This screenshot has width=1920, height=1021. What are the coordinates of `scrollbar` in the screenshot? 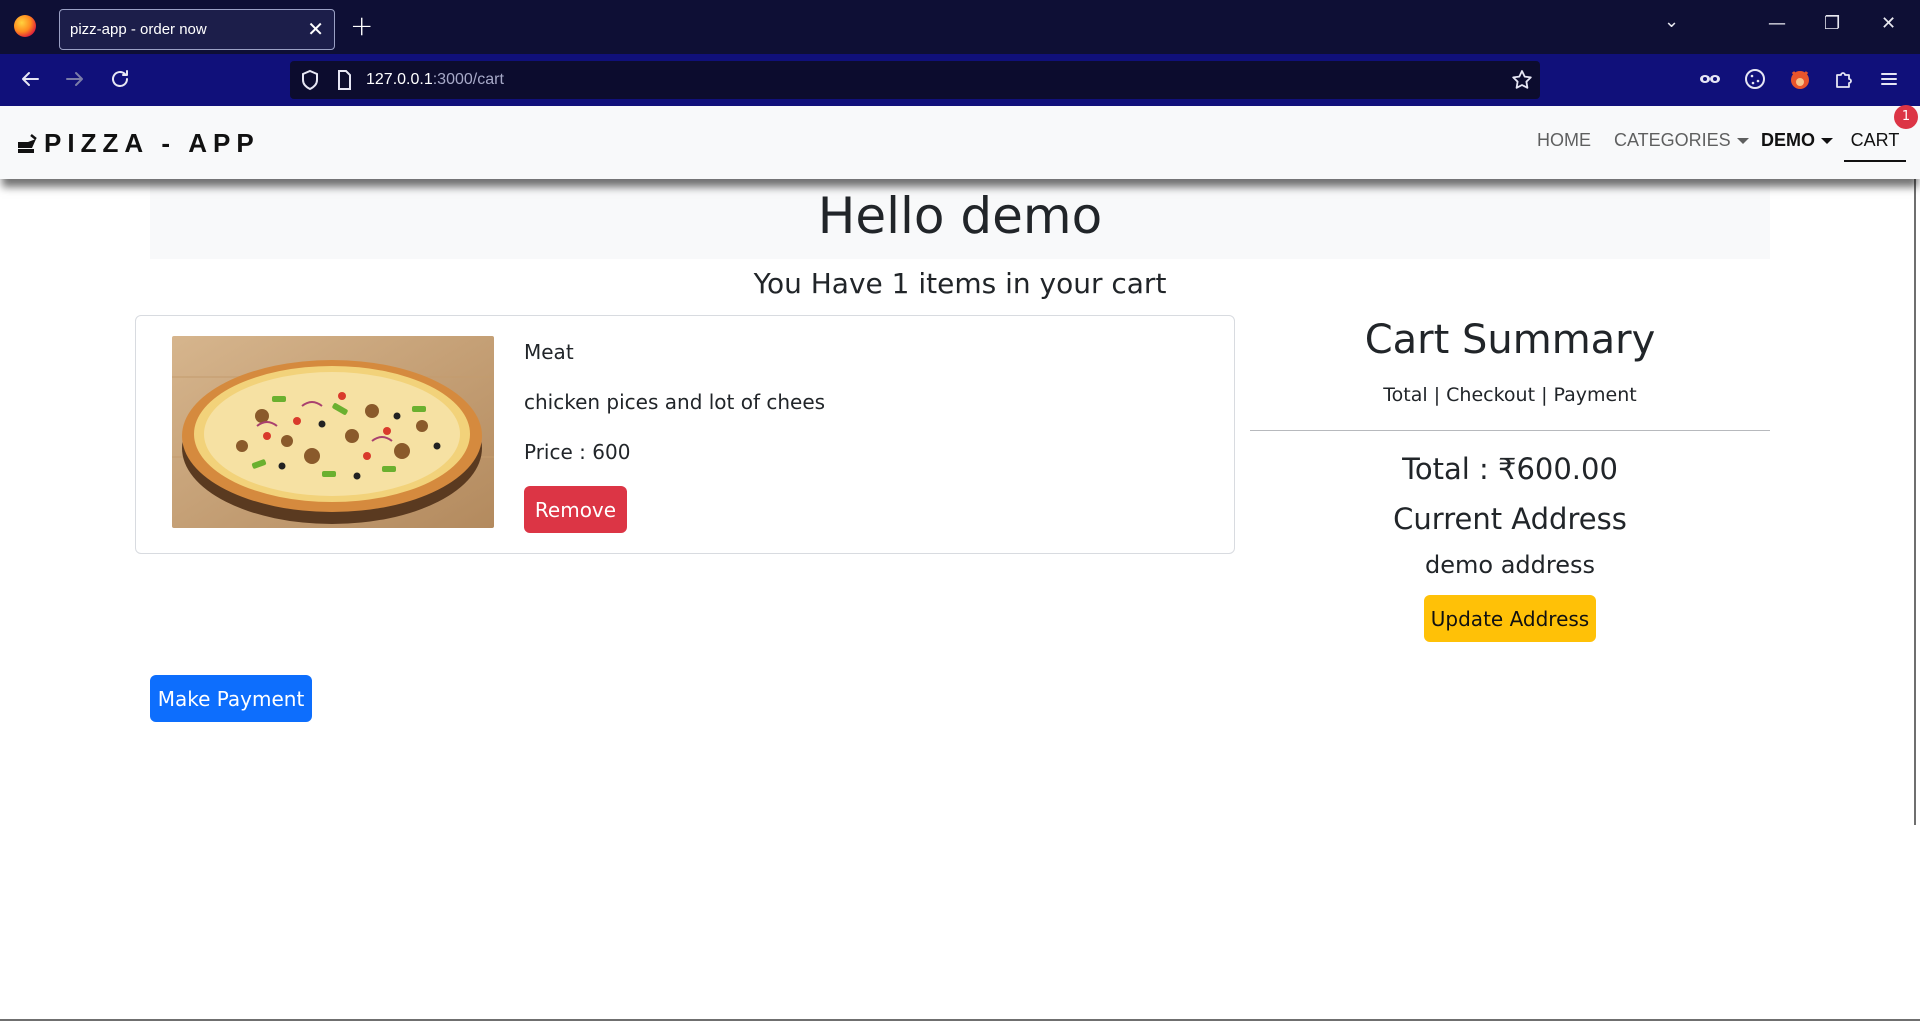 It's located at (1915, 502).